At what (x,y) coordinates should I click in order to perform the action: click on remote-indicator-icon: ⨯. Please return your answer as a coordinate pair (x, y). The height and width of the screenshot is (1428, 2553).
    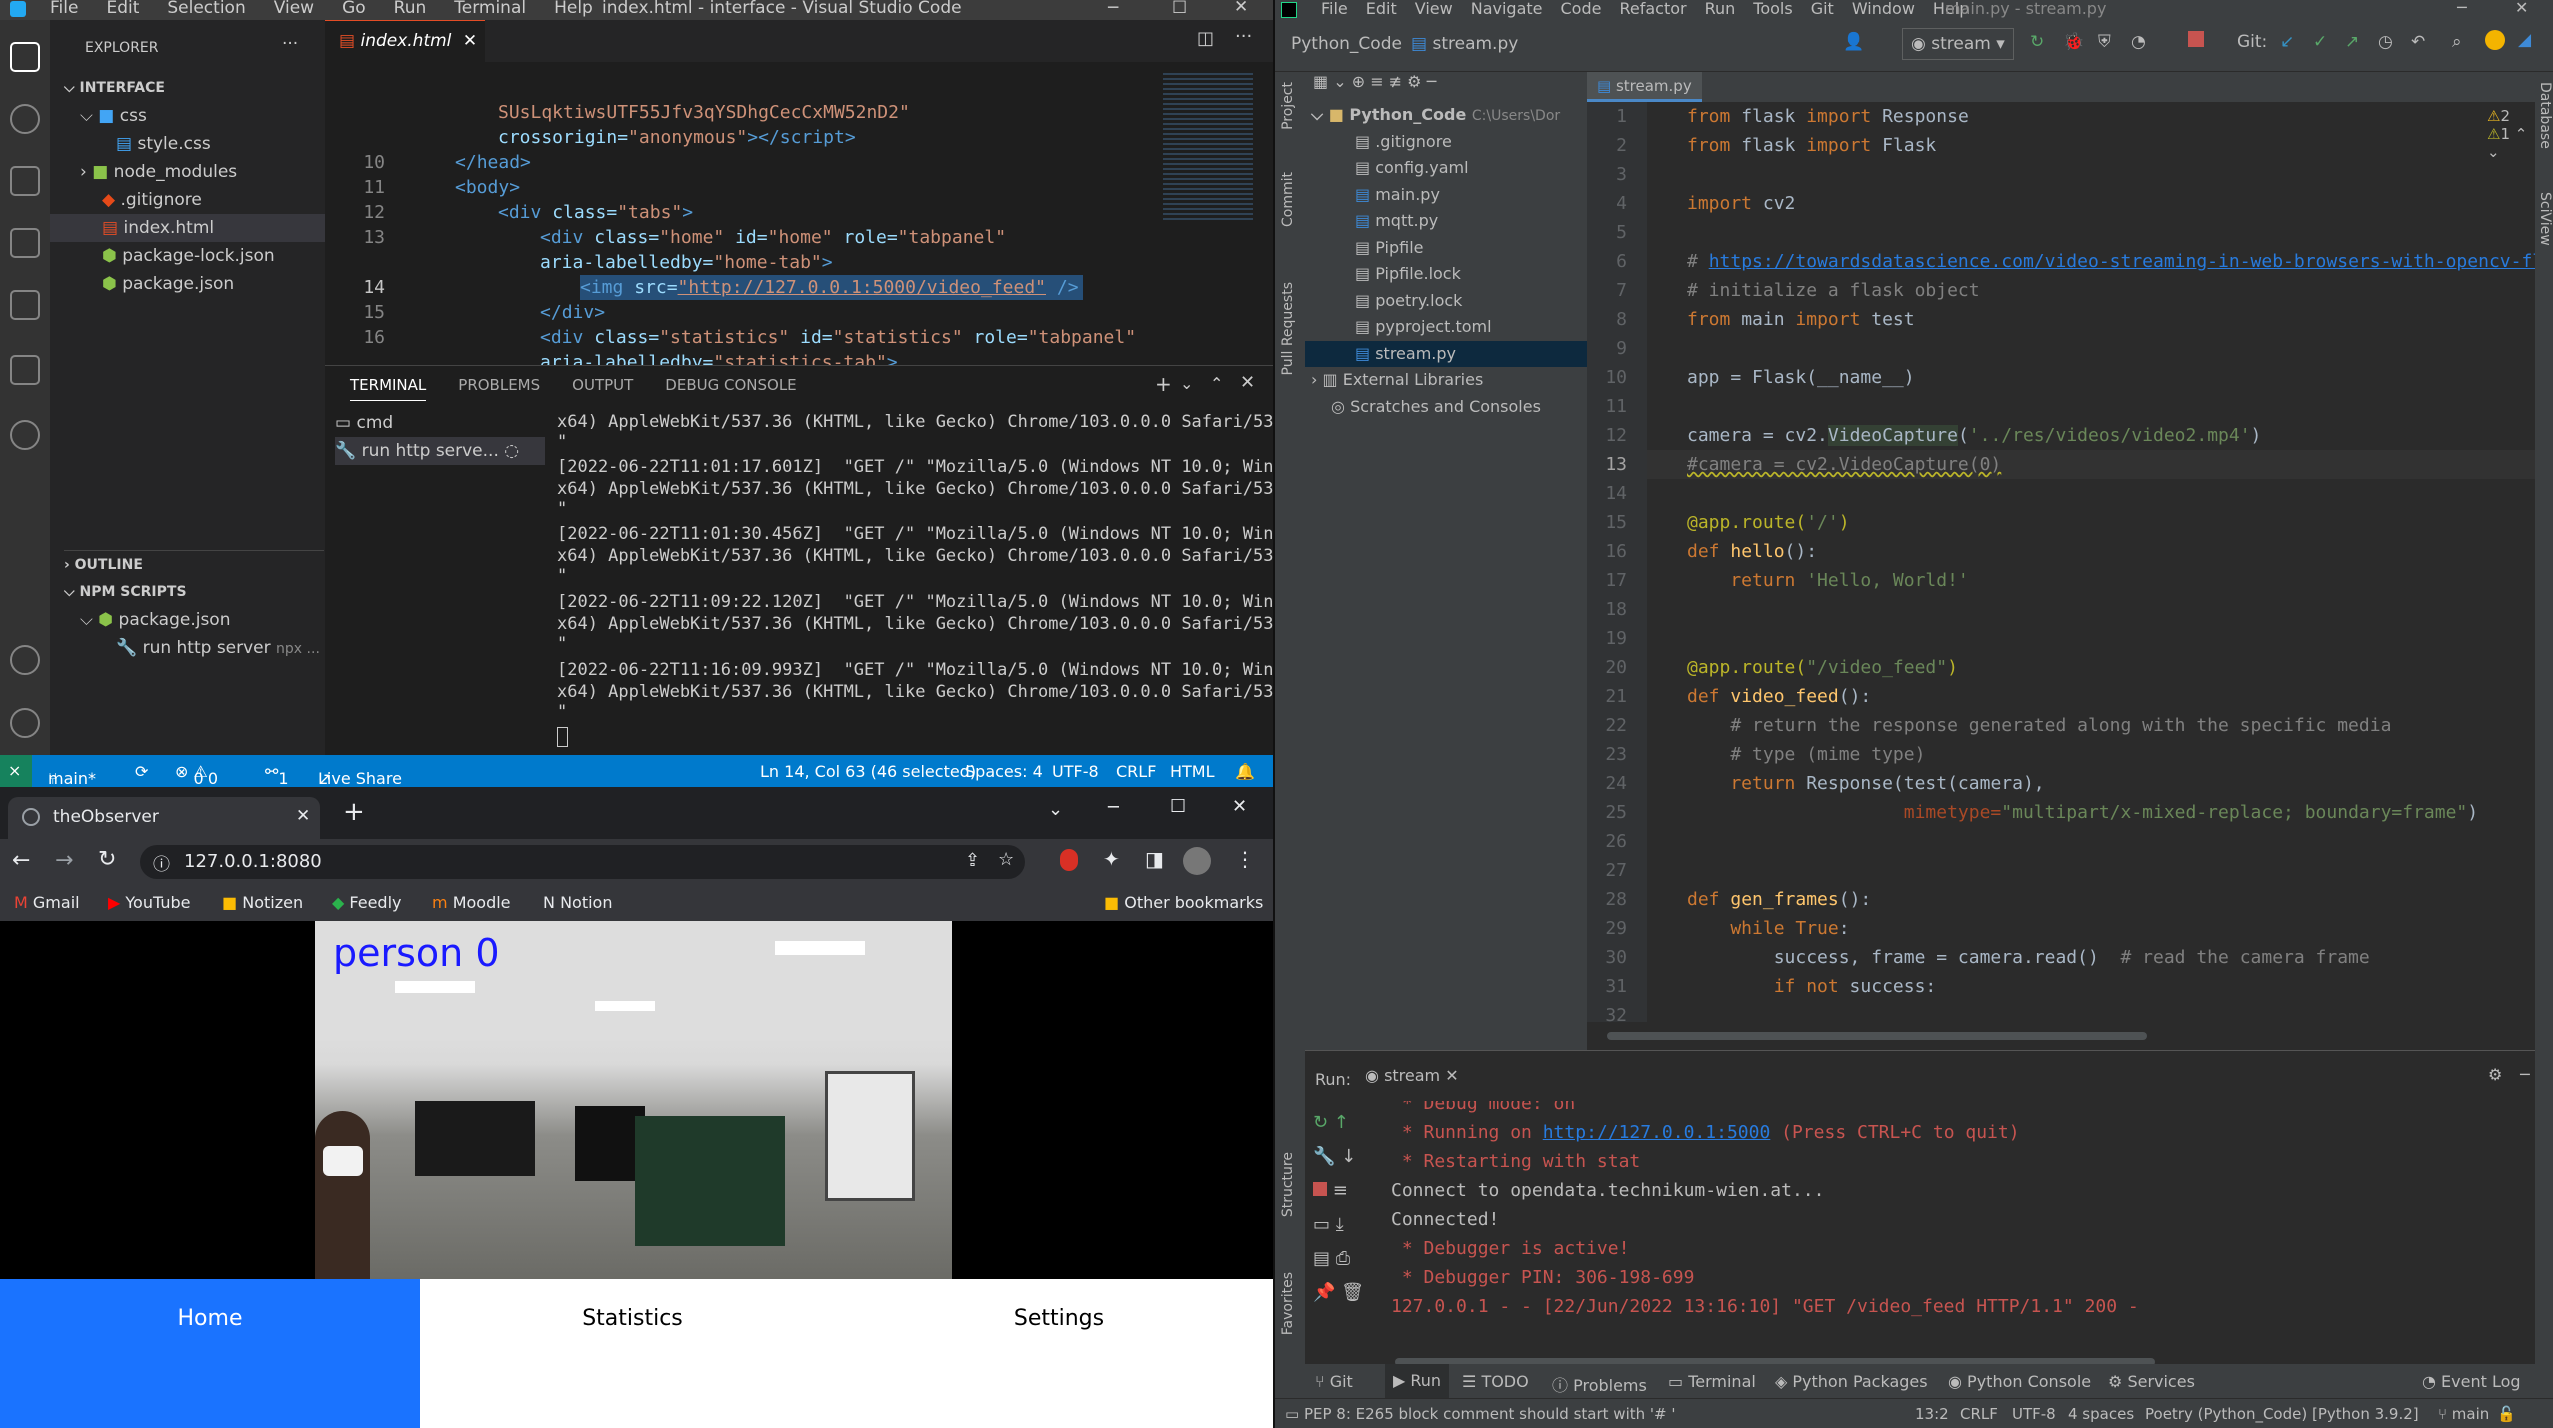
    Looking at the image, I should click on (16, 771).